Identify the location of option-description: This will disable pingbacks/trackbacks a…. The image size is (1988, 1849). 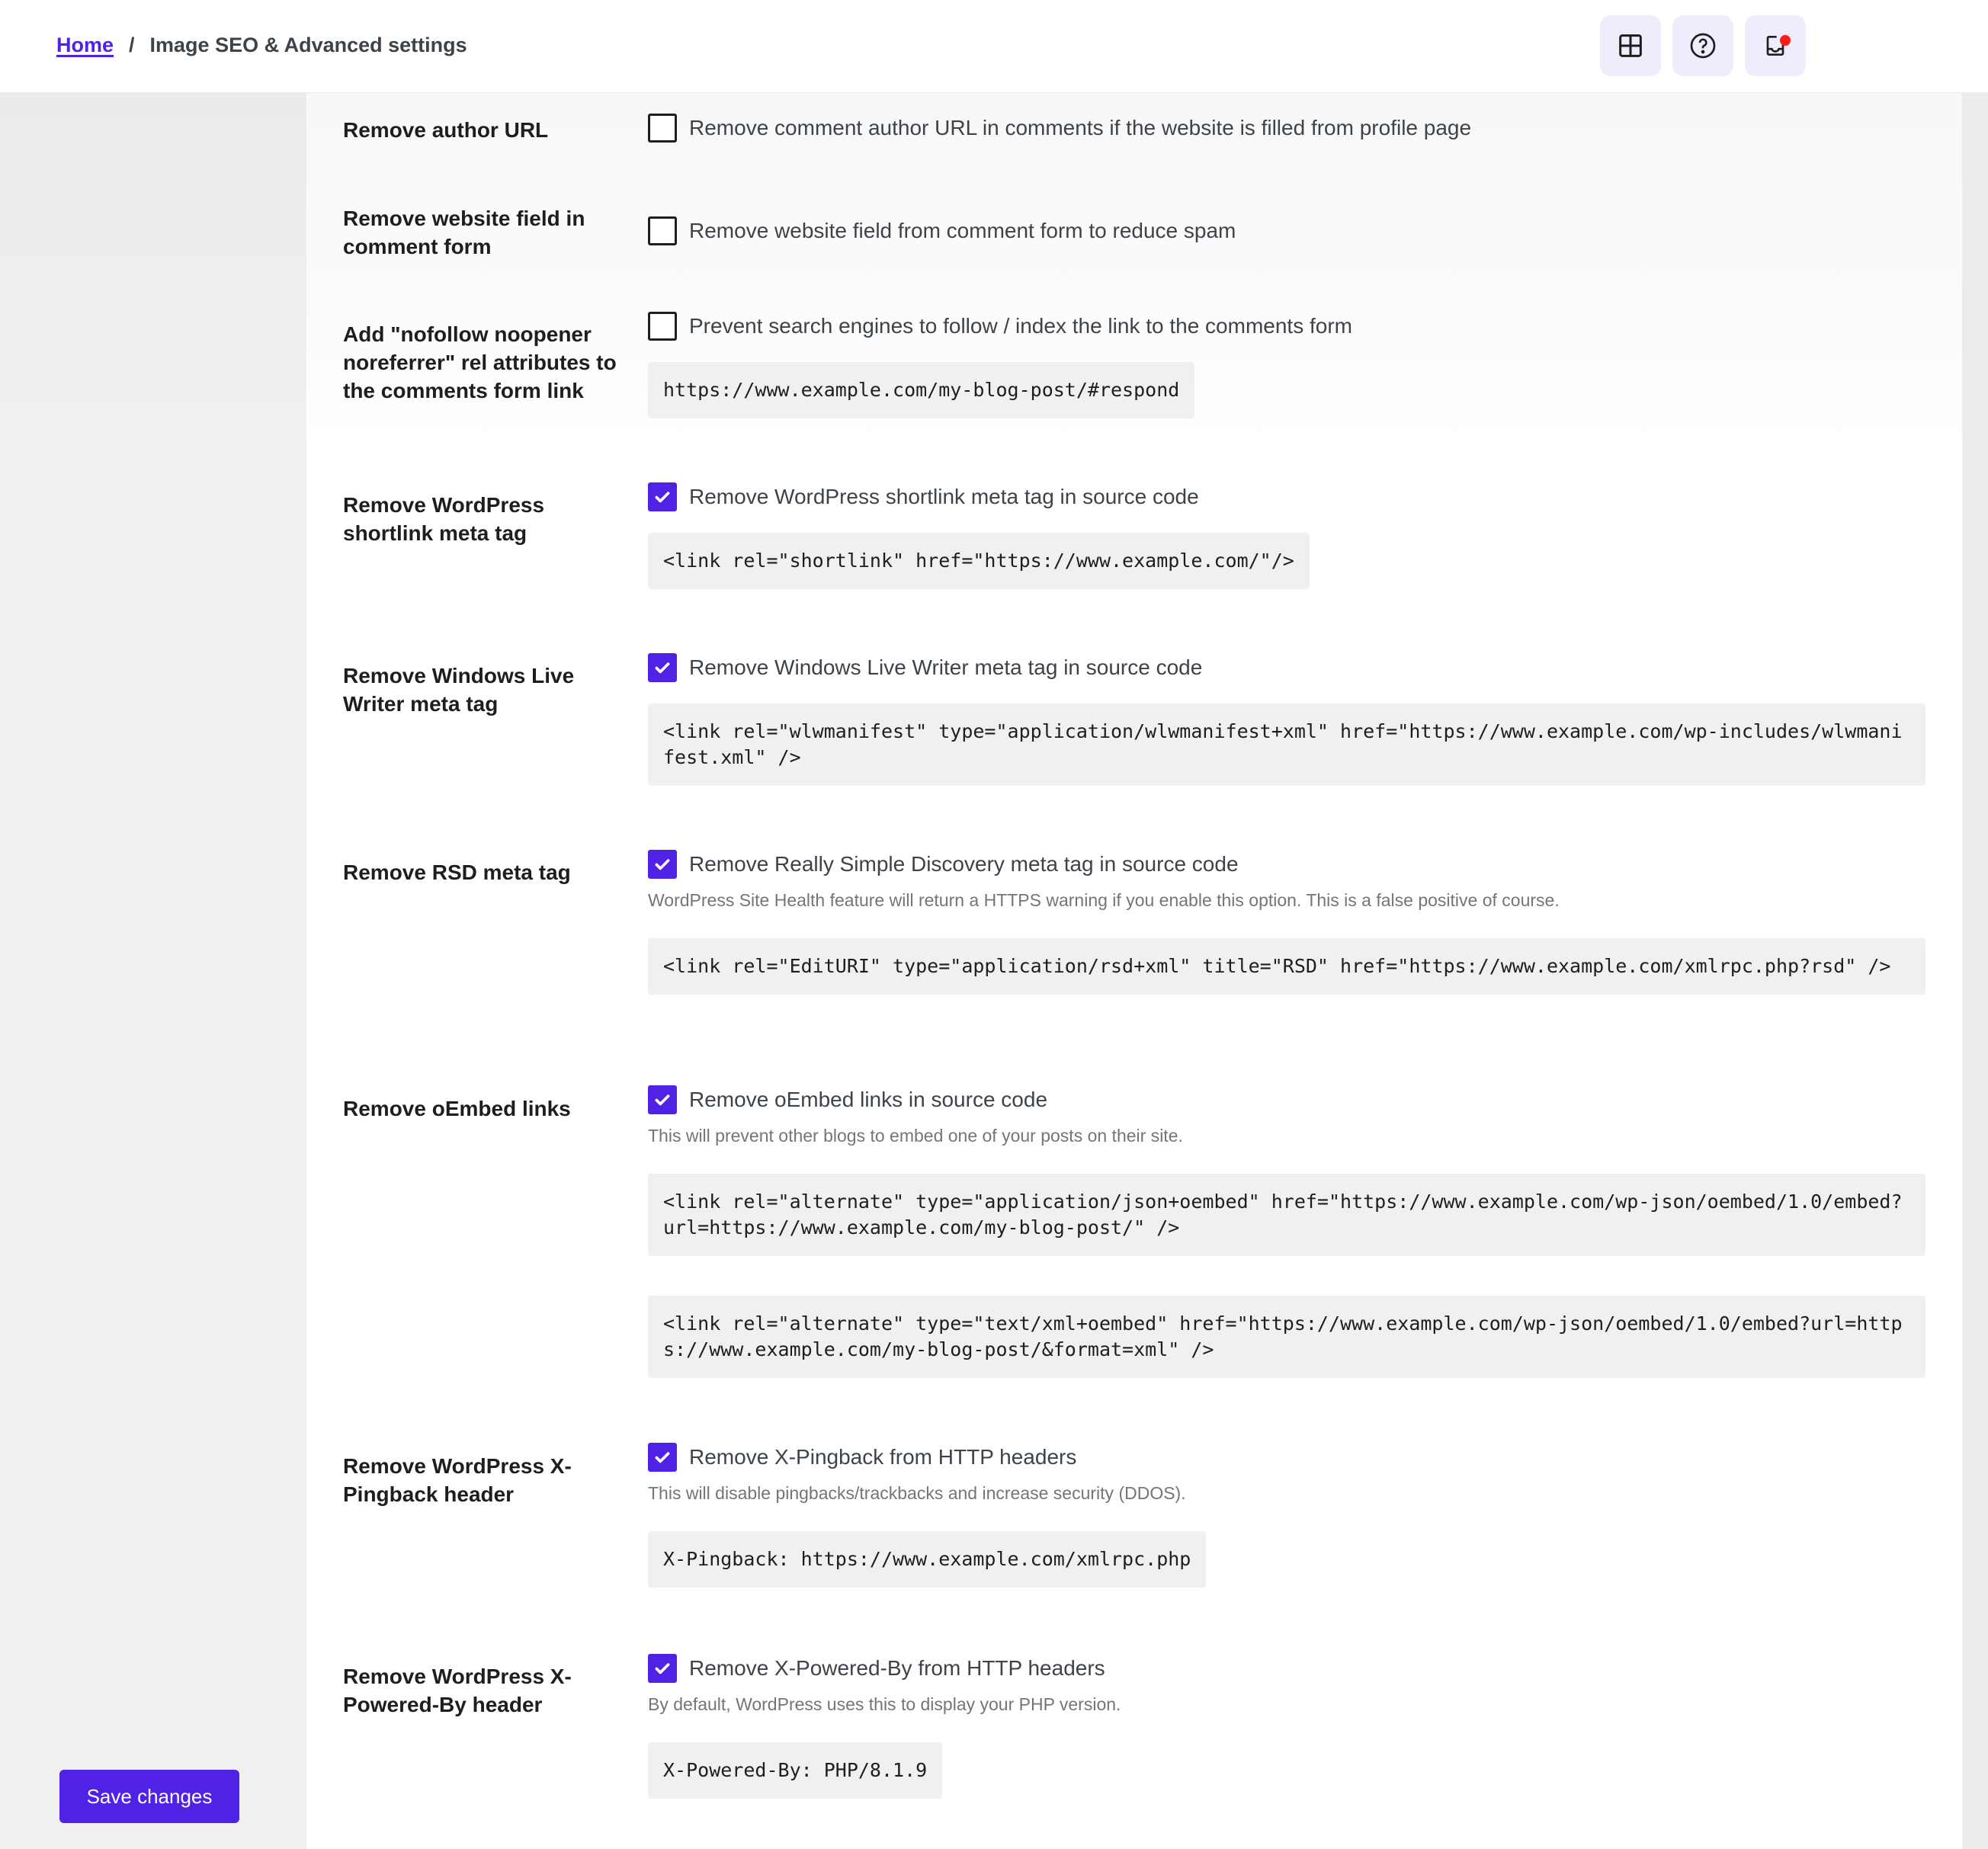
(917, 1493).